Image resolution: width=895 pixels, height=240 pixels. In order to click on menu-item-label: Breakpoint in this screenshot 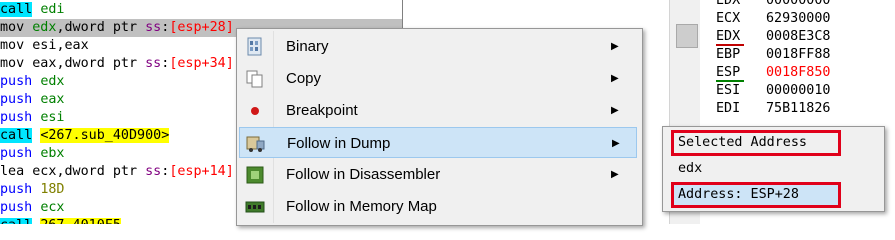, I will do `click(322, 110)`.